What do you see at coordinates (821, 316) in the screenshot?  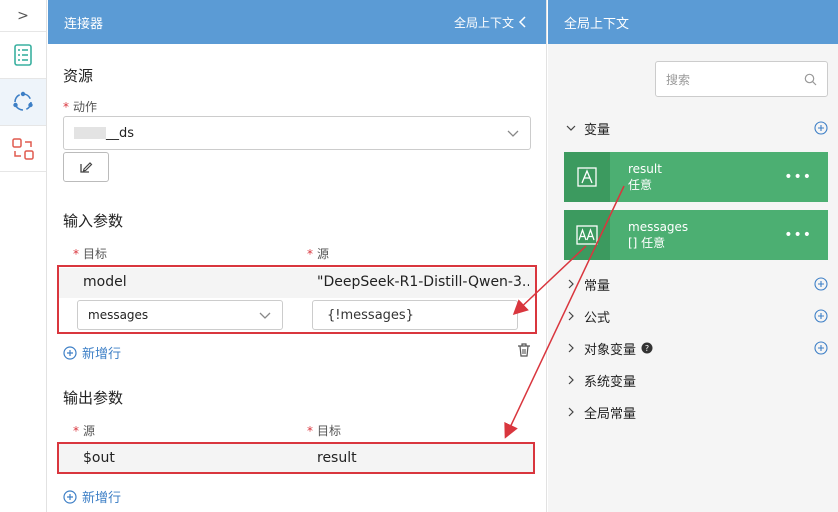 I see `add-formula-icon` at bounding box center [821, 316].